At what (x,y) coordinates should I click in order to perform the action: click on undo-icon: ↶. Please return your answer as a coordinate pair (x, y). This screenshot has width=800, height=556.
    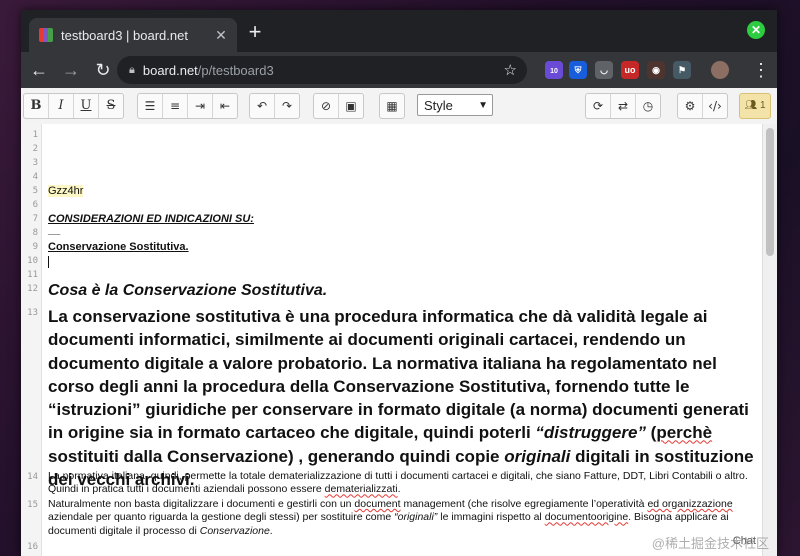
    Looking at the image, I should click on (262, 106).